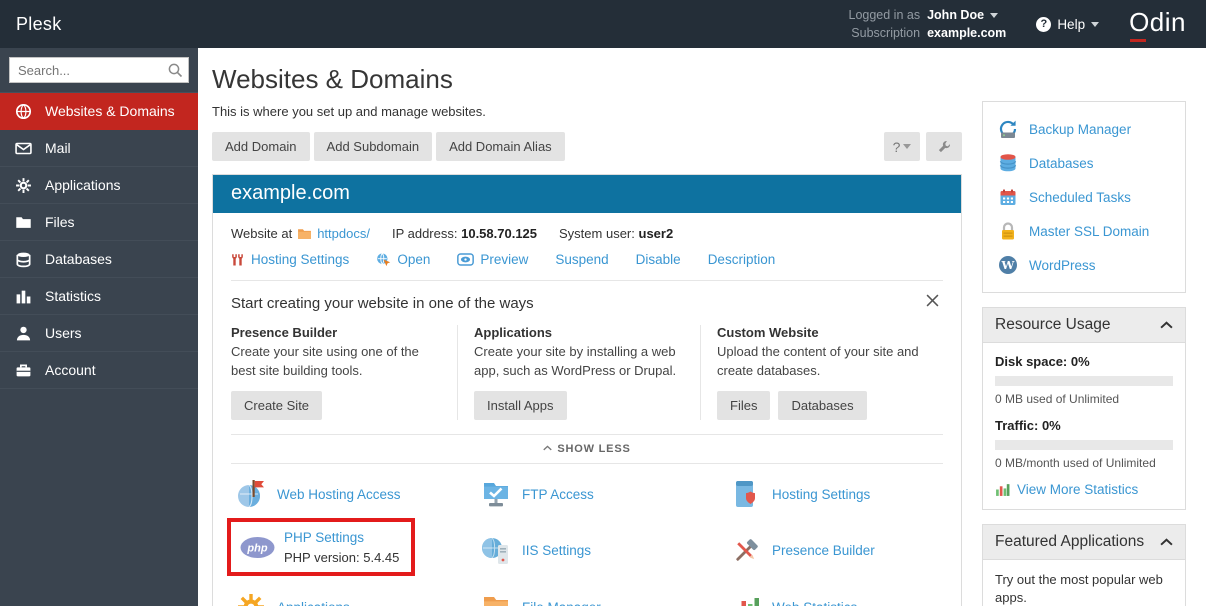 This screenshot has height=606, width=1206. What do you see at coordinates (496, 599) in the screenshot?
I see `orange-folder-icon` at bounding box center [496, 599].